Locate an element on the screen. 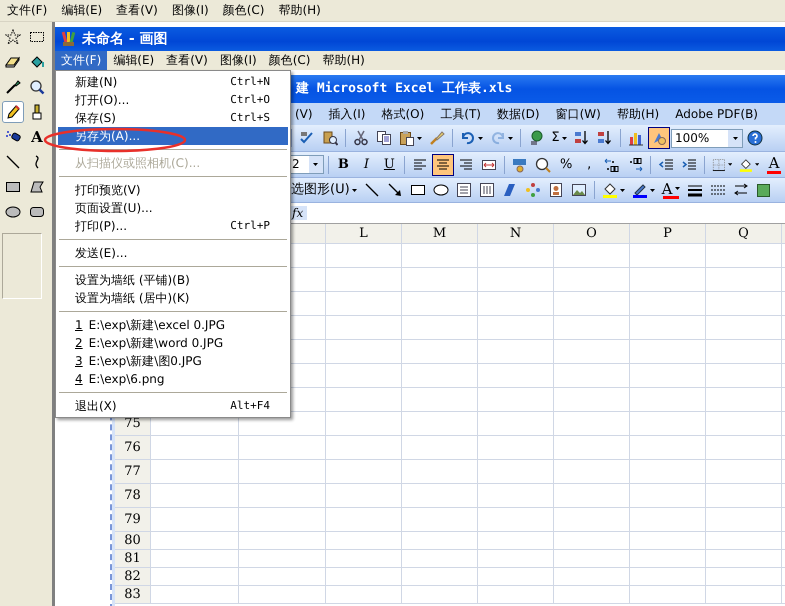 The height and width of the screenshot is (606, 785). italic-button: I is located at coordinates (366, 165).